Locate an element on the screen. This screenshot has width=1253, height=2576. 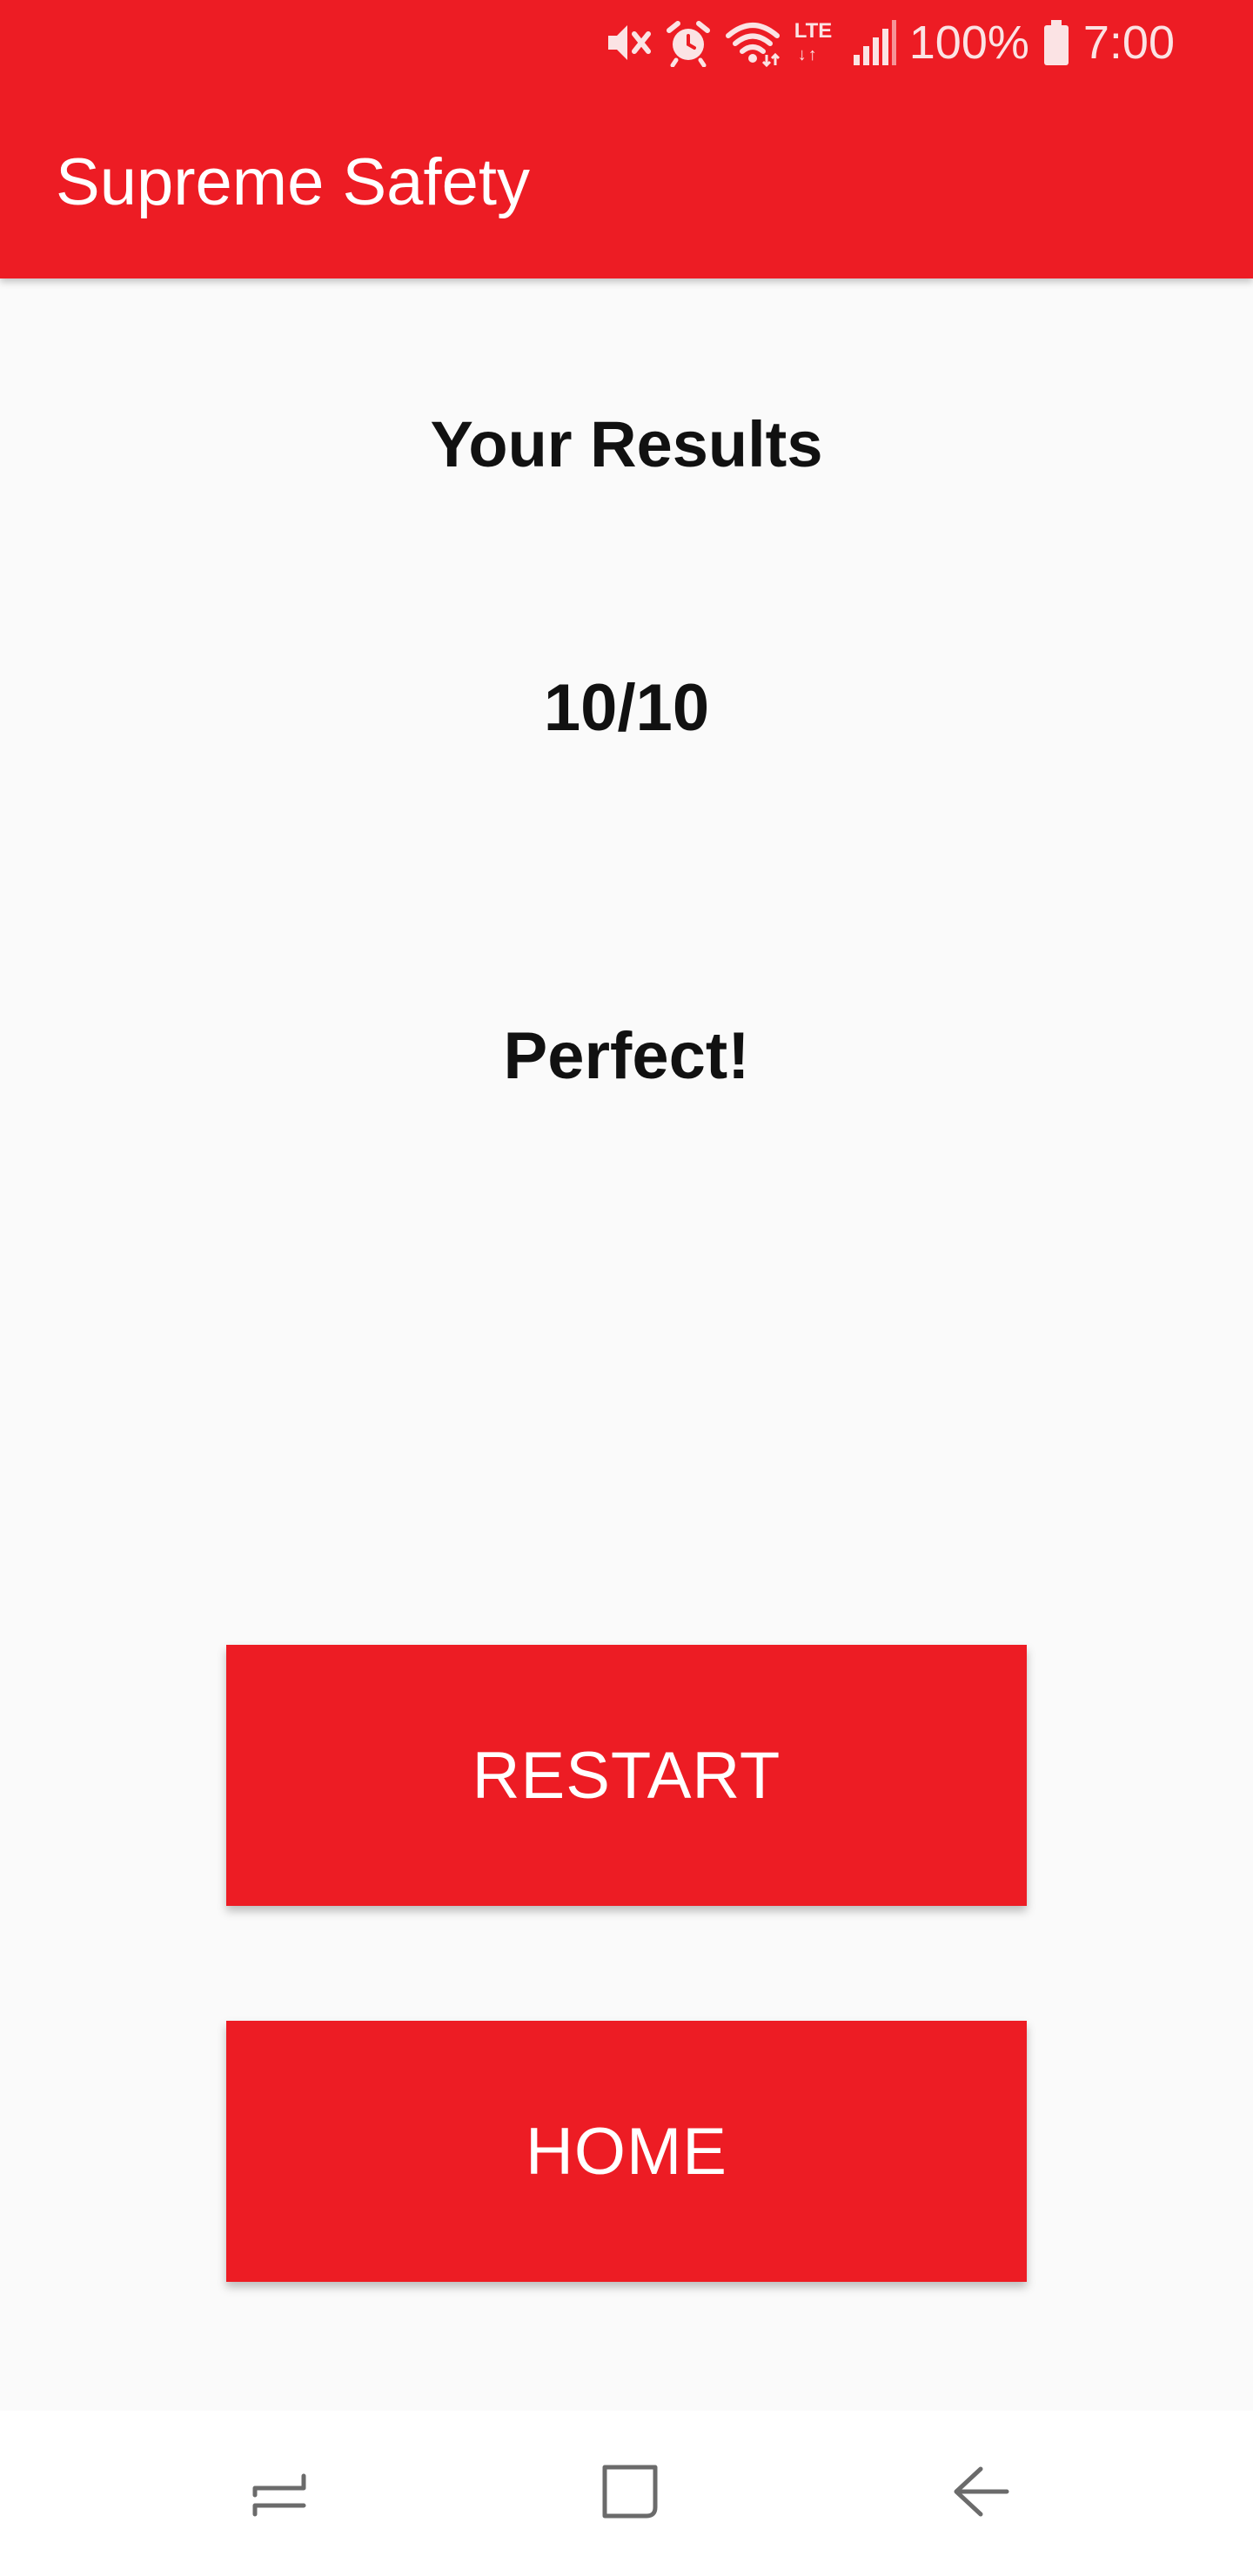
home-icon is located at coordinates (631, 2494).